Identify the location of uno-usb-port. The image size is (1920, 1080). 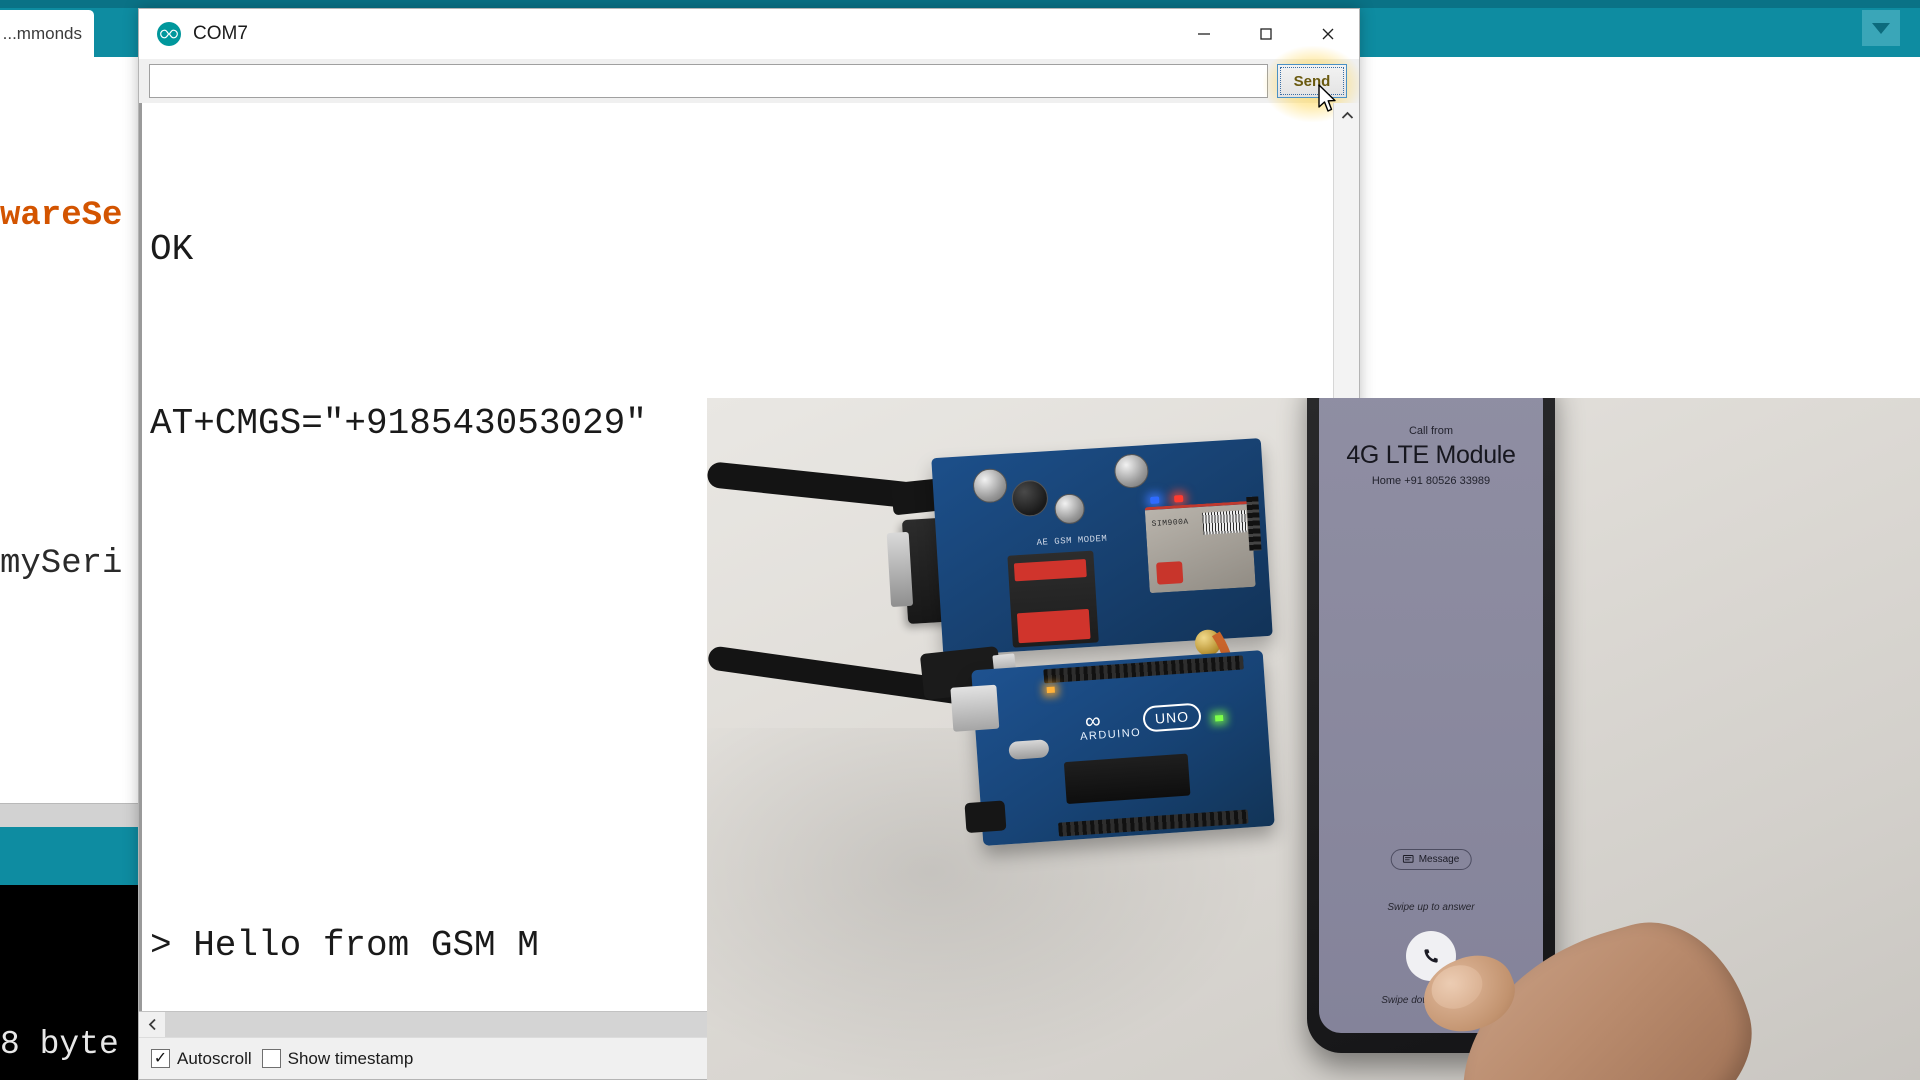
(975, 708).